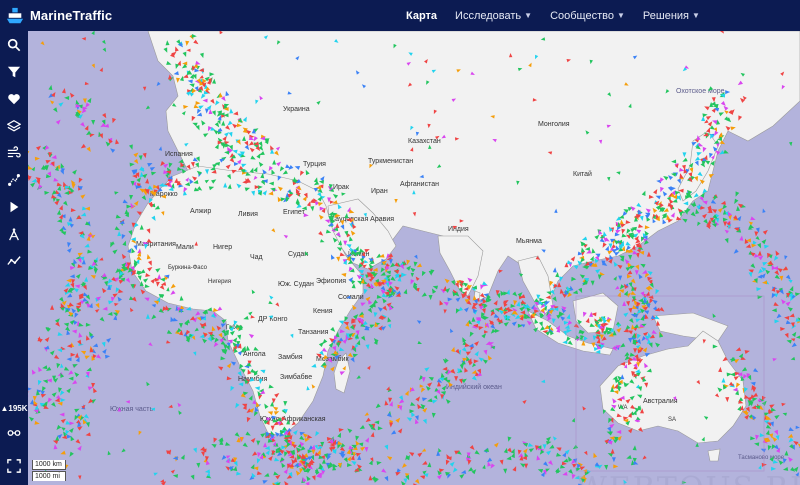  What do you see at coordinates (554, 124) in the screenshot?
I see `label-mongolia: Монголия` at bounding box center [554, 124].